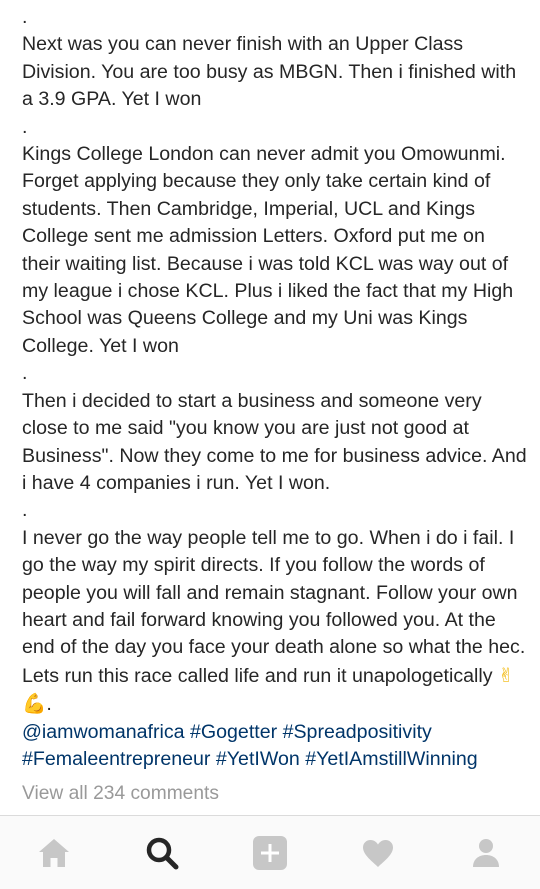  I want to click on hashtag-link: #YetIWon, so click(258, 759).